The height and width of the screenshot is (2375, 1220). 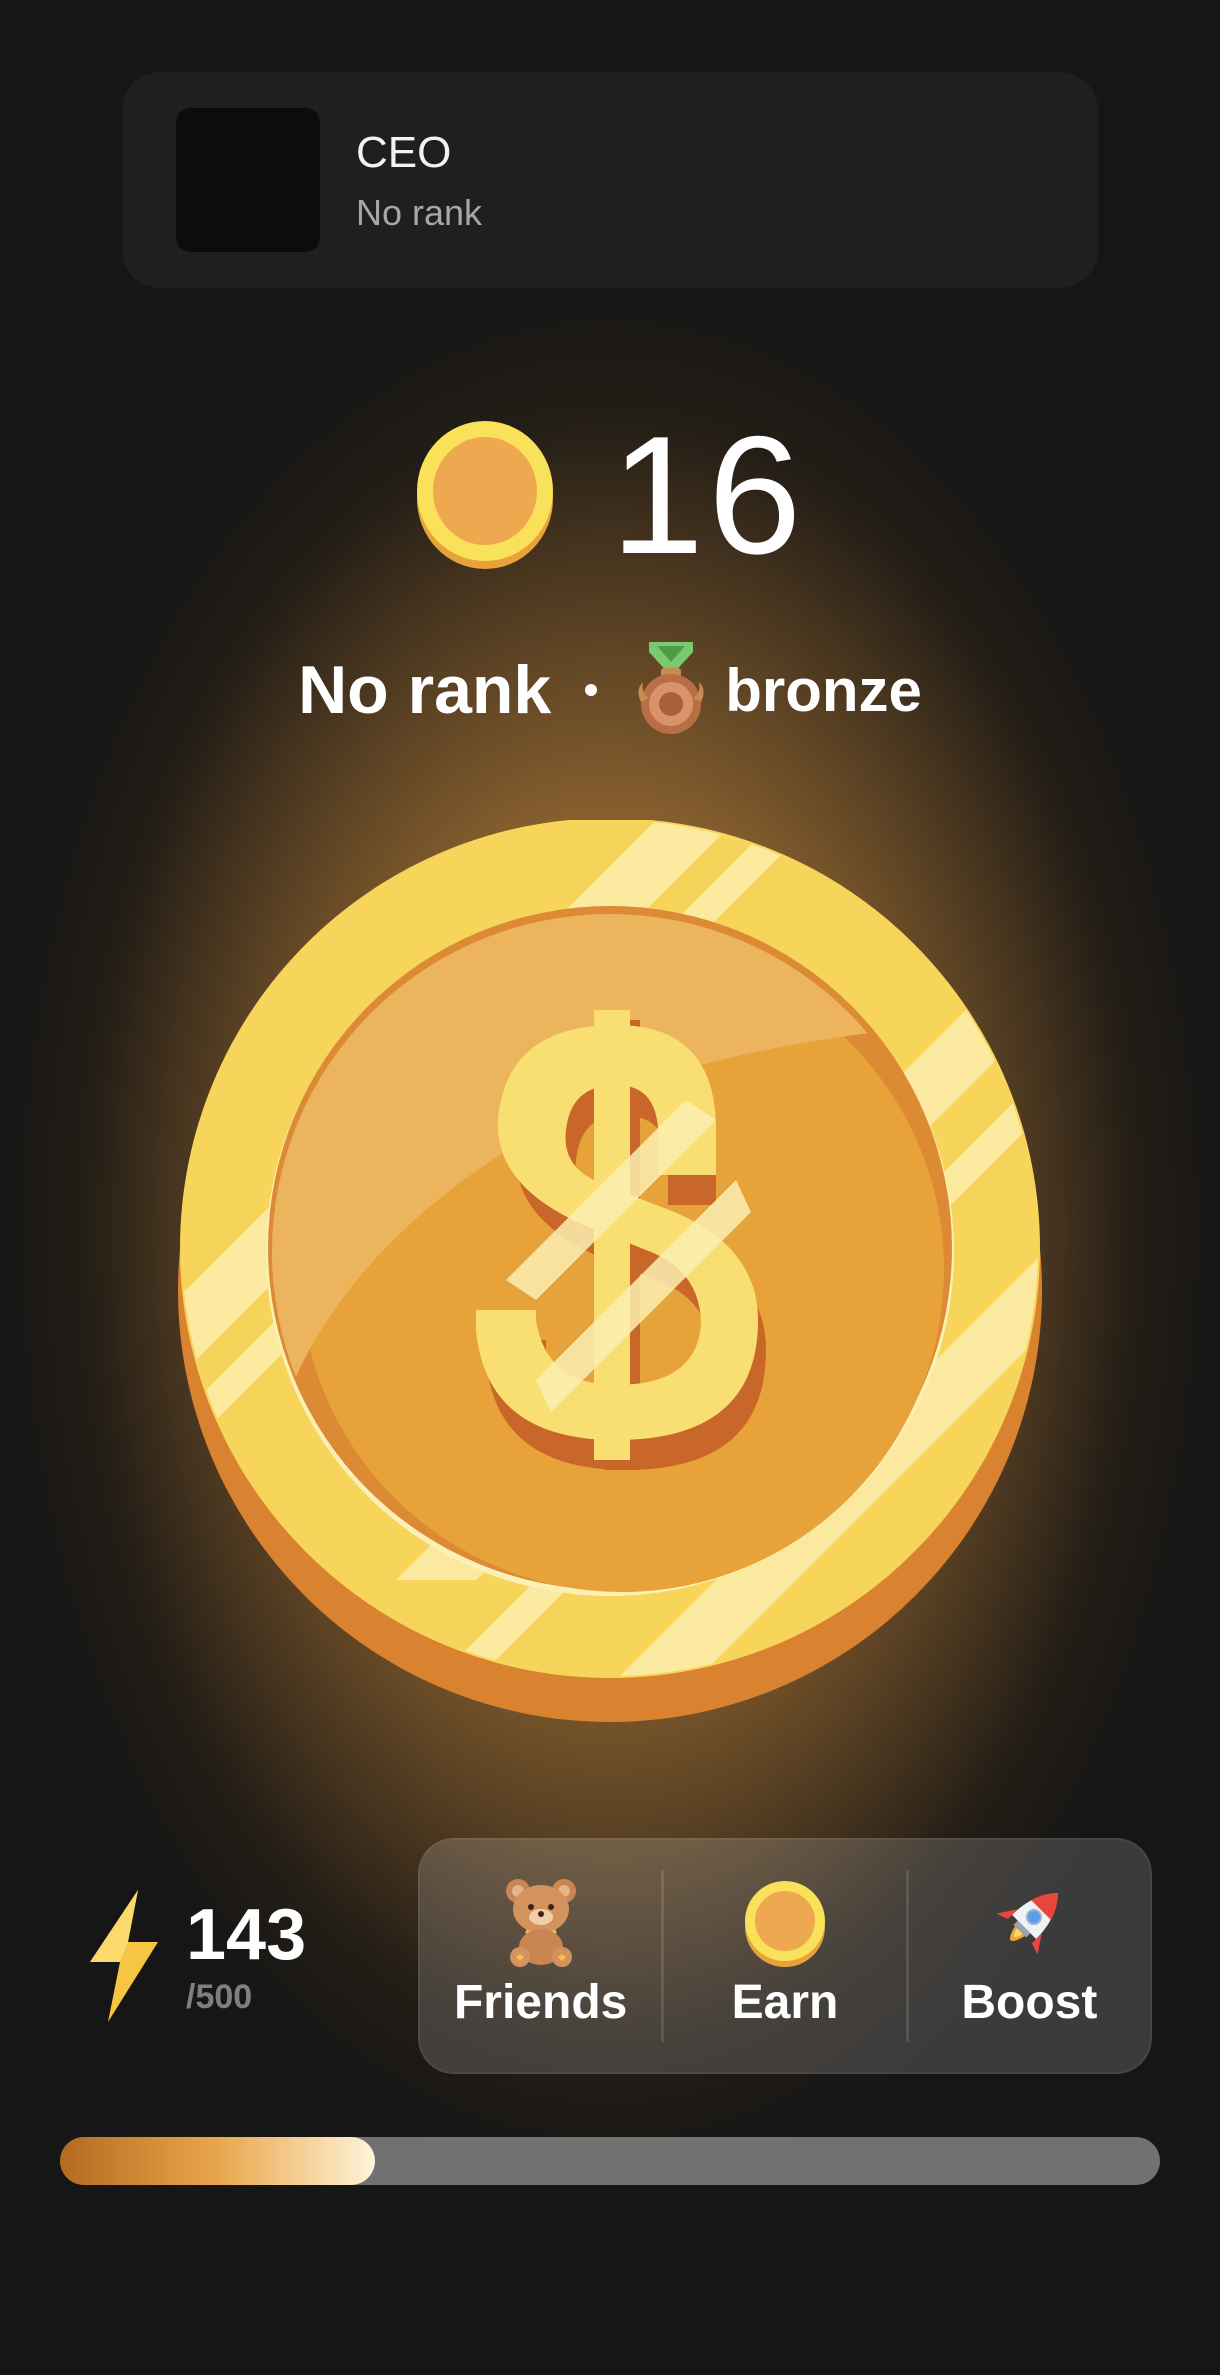 What do you see at coordinates (404, 152) in the screenshot?
I see `user-name: CEO` at bounding box center [404, 152].